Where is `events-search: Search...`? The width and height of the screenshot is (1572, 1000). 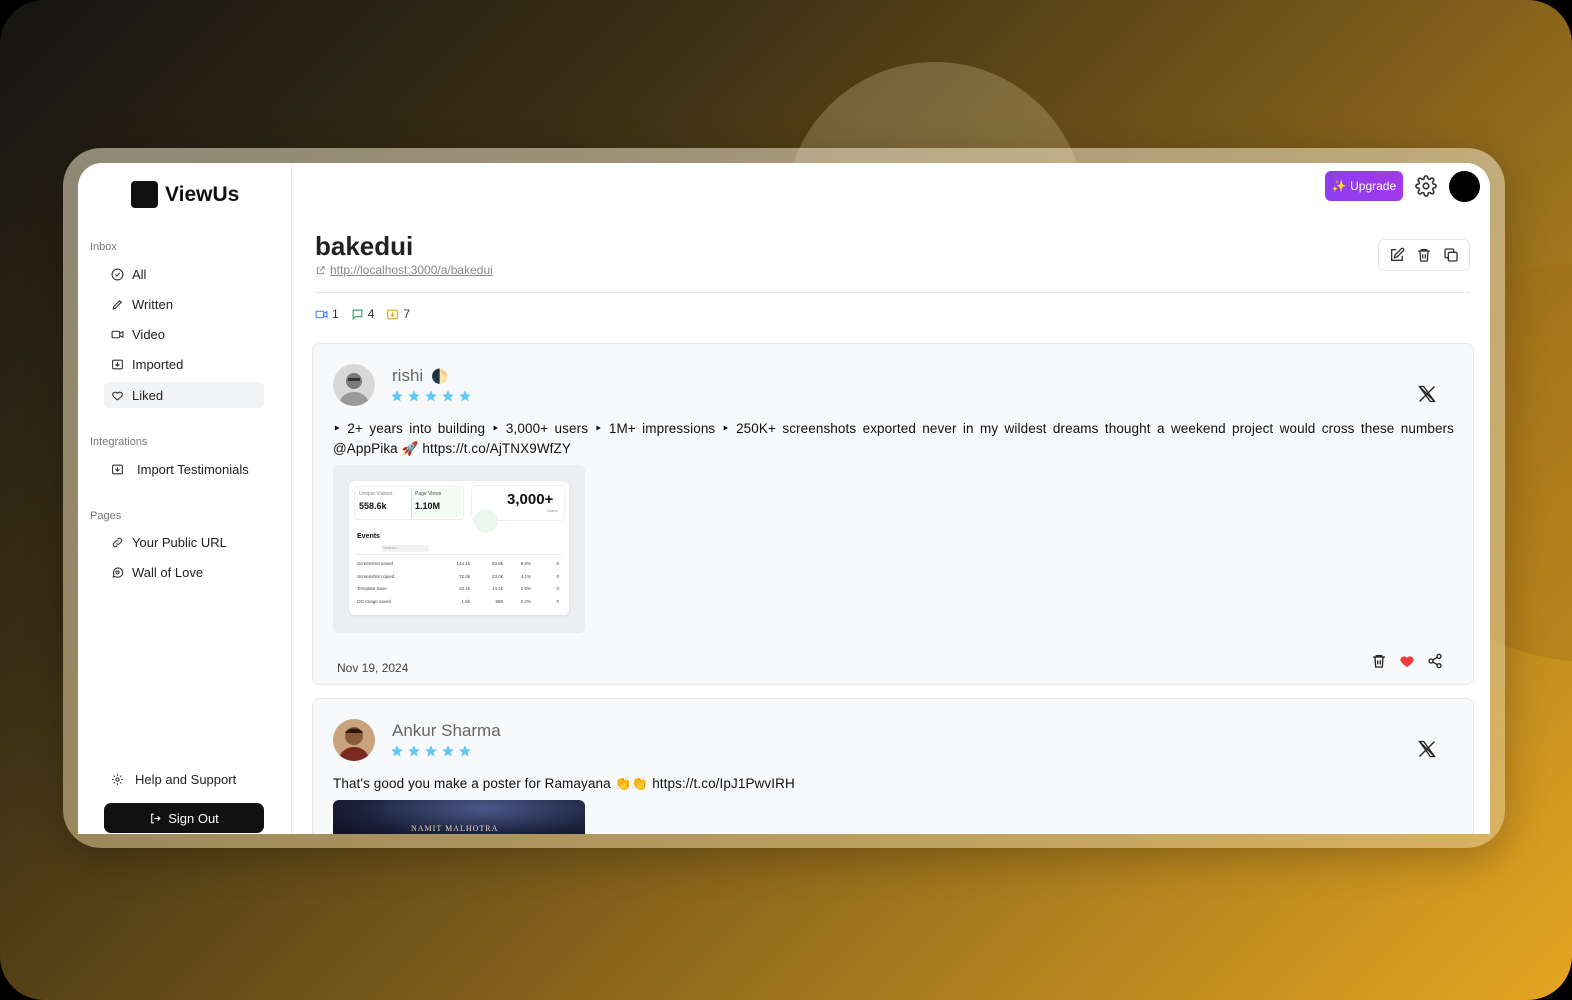 events-search: Search... is located at coordinates (405, 548).